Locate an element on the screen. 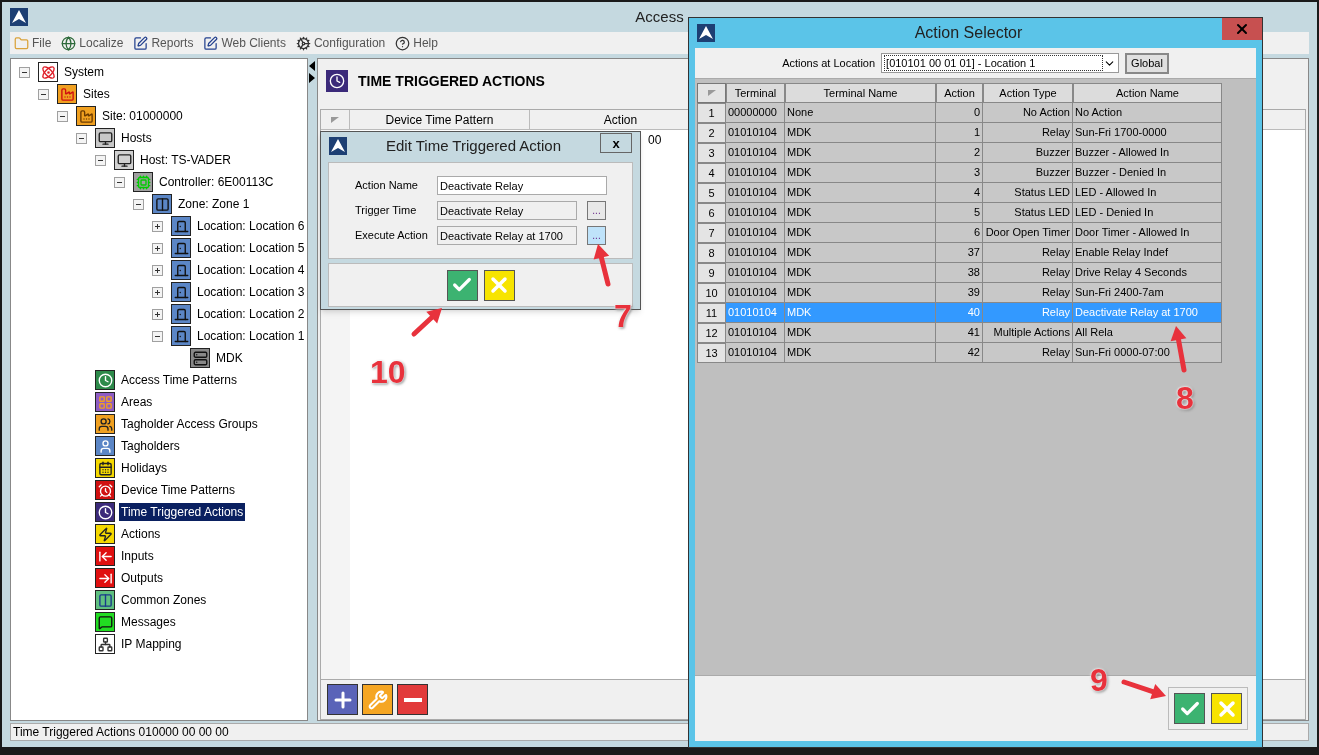 This screenshot has width=1319, height=755. edit-button is located at coordinates (377, 699).